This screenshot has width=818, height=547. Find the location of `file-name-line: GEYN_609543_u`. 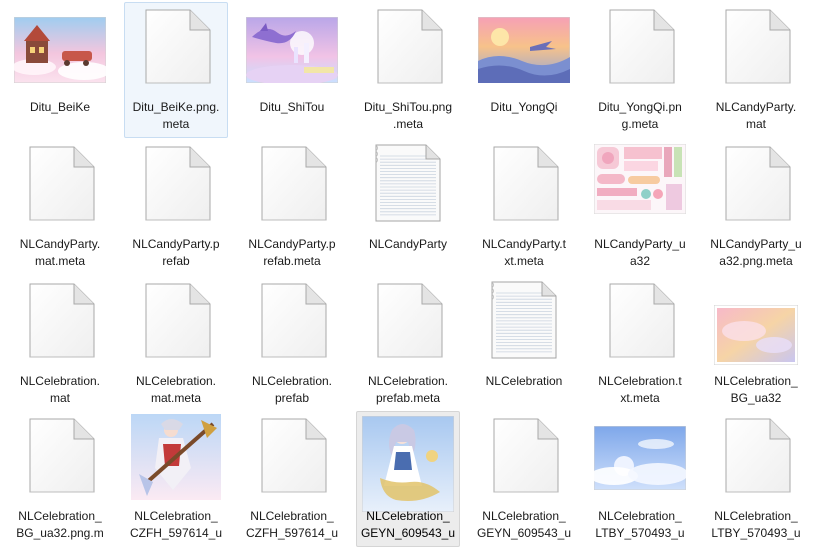

file-name-line: GEYN_609543_u is located at coordinates (408, 533).